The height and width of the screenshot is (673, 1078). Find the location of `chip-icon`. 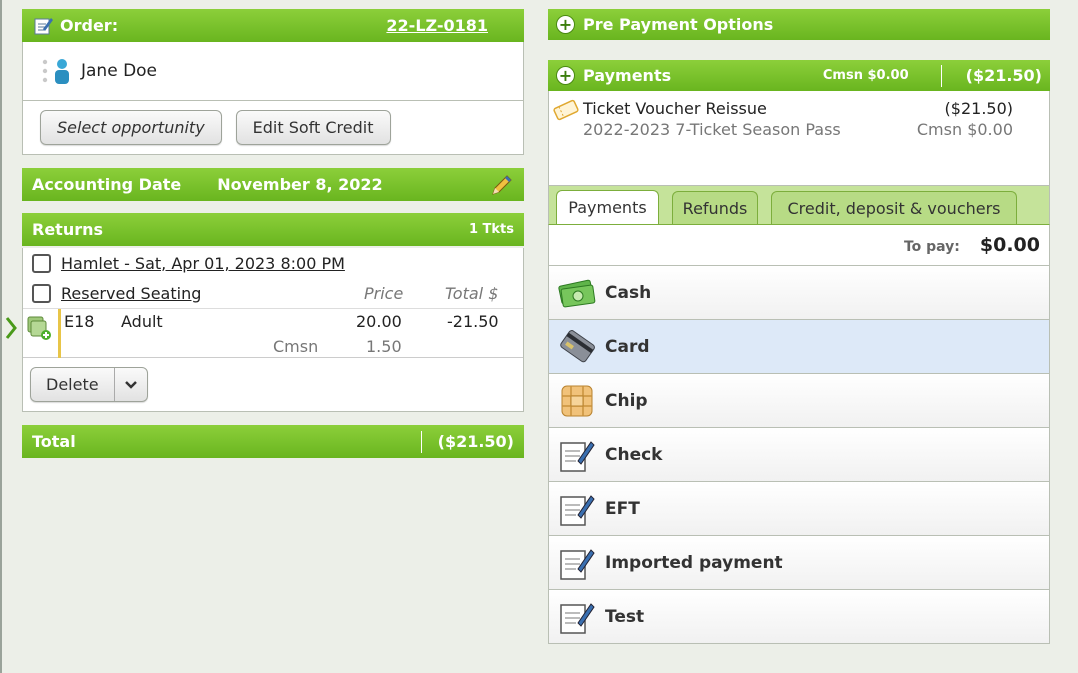

chip-icon is located at coordinates (577, 401).